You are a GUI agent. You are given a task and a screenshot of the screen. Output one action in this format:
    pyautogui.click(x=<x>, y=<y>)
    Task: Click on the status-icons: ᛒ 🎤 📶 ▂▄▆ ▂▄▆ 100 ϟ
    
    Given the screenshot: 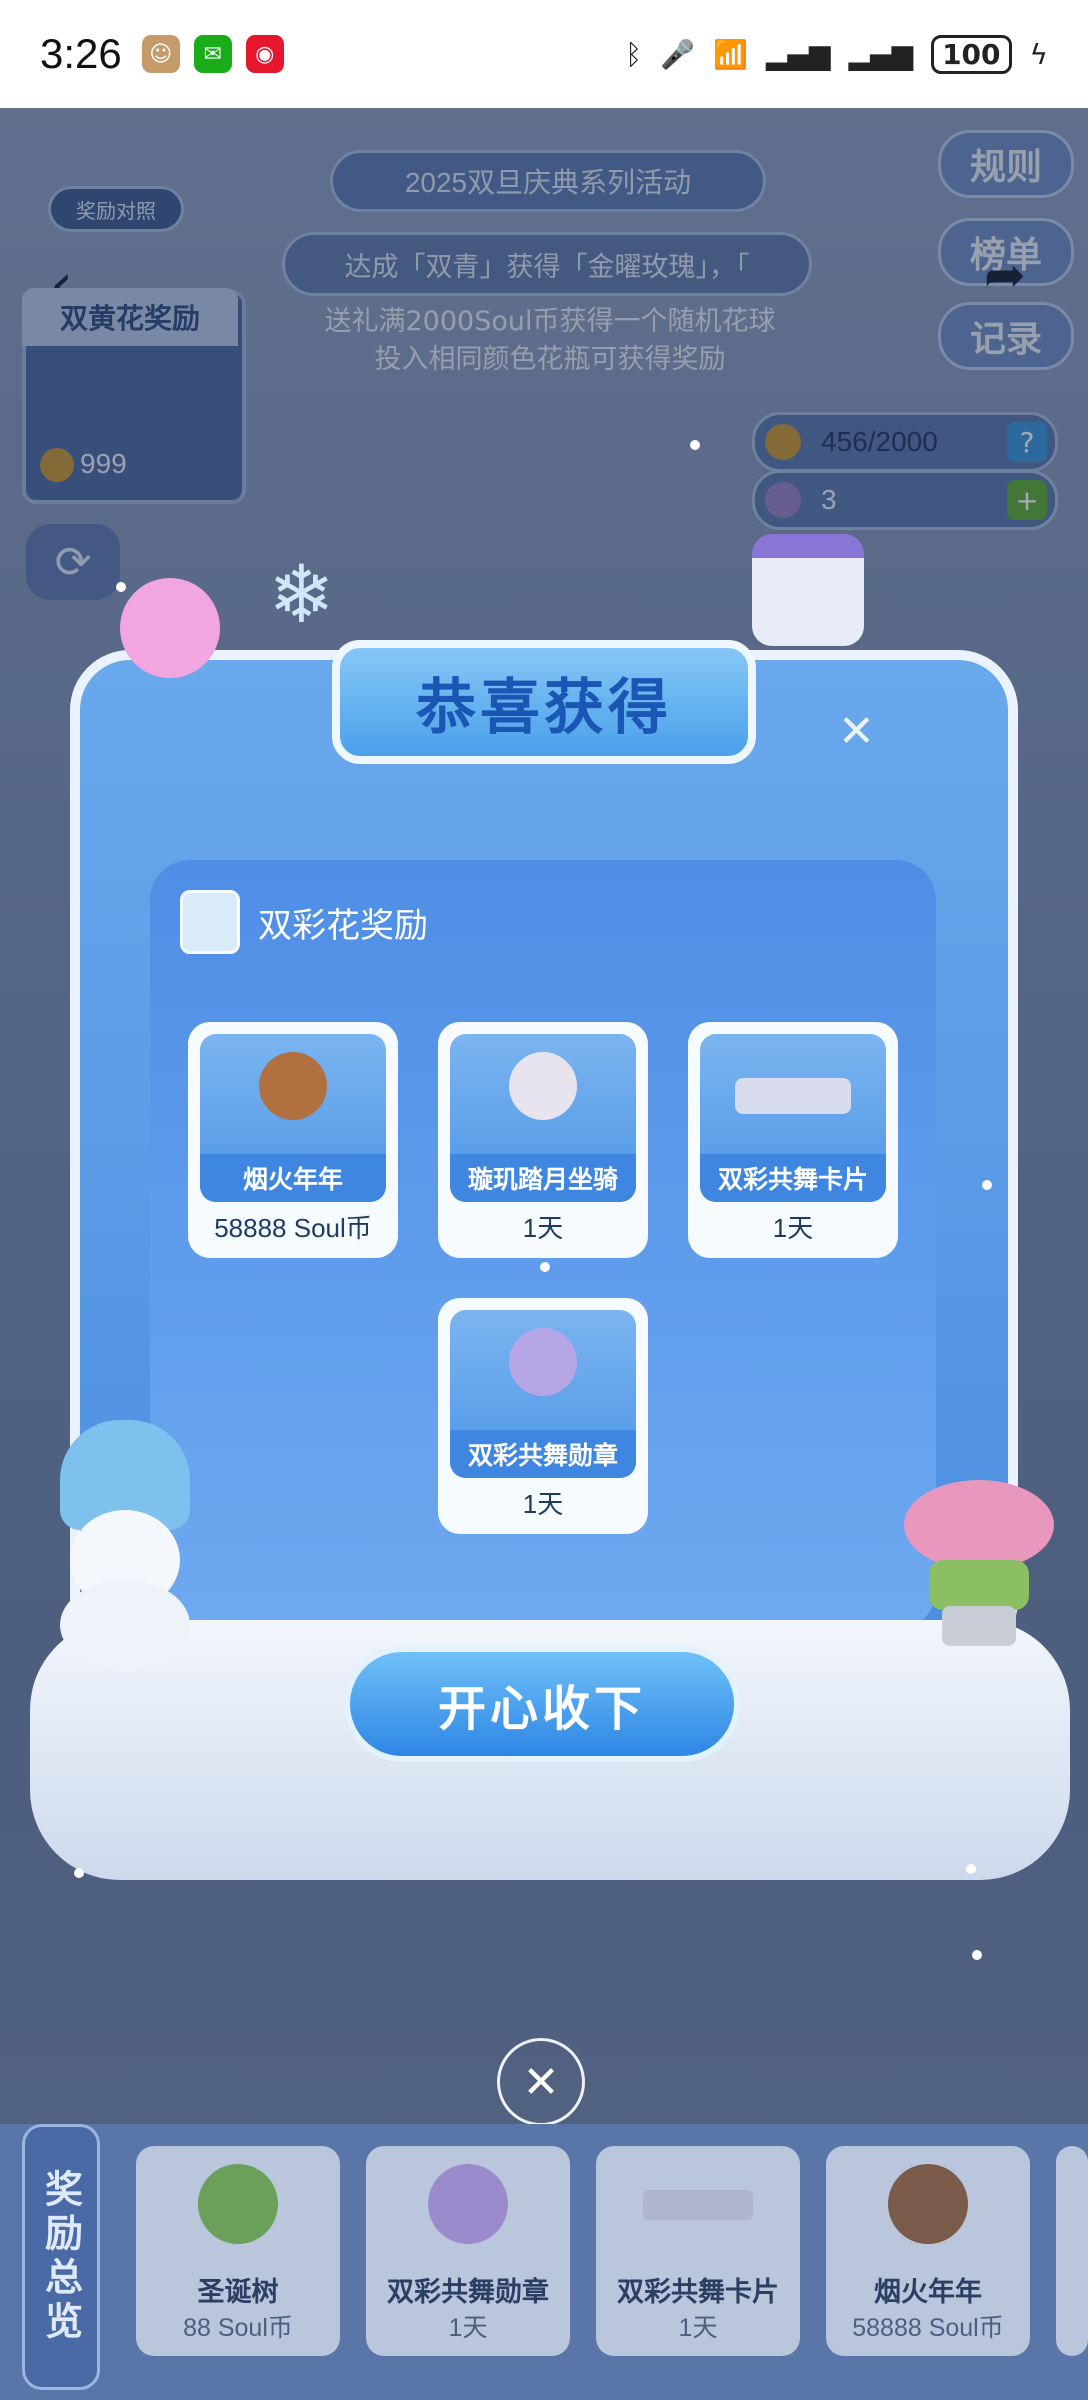 What is the action you would take?
    pyautogui.click(x=836, y=54)
    